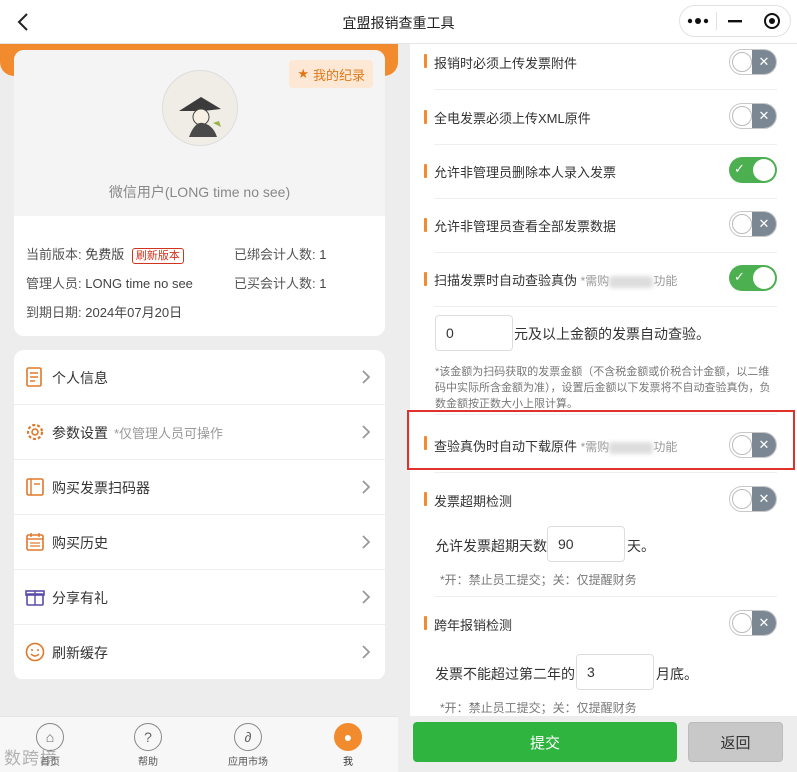 The width and height of the screenshot is (797, 772). I want to click on setting-row-view-all: 允许非管理员查看全部发票数据 ✕, so click(603, 230).